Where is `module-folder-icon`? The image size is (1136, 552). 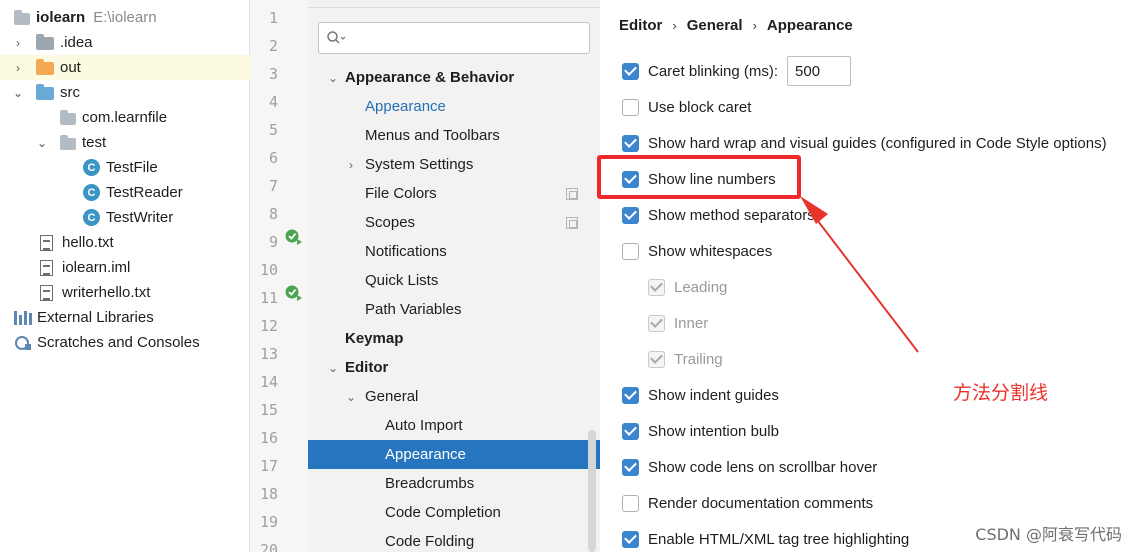
module-folder-icon is located at coordinates (22, 17).